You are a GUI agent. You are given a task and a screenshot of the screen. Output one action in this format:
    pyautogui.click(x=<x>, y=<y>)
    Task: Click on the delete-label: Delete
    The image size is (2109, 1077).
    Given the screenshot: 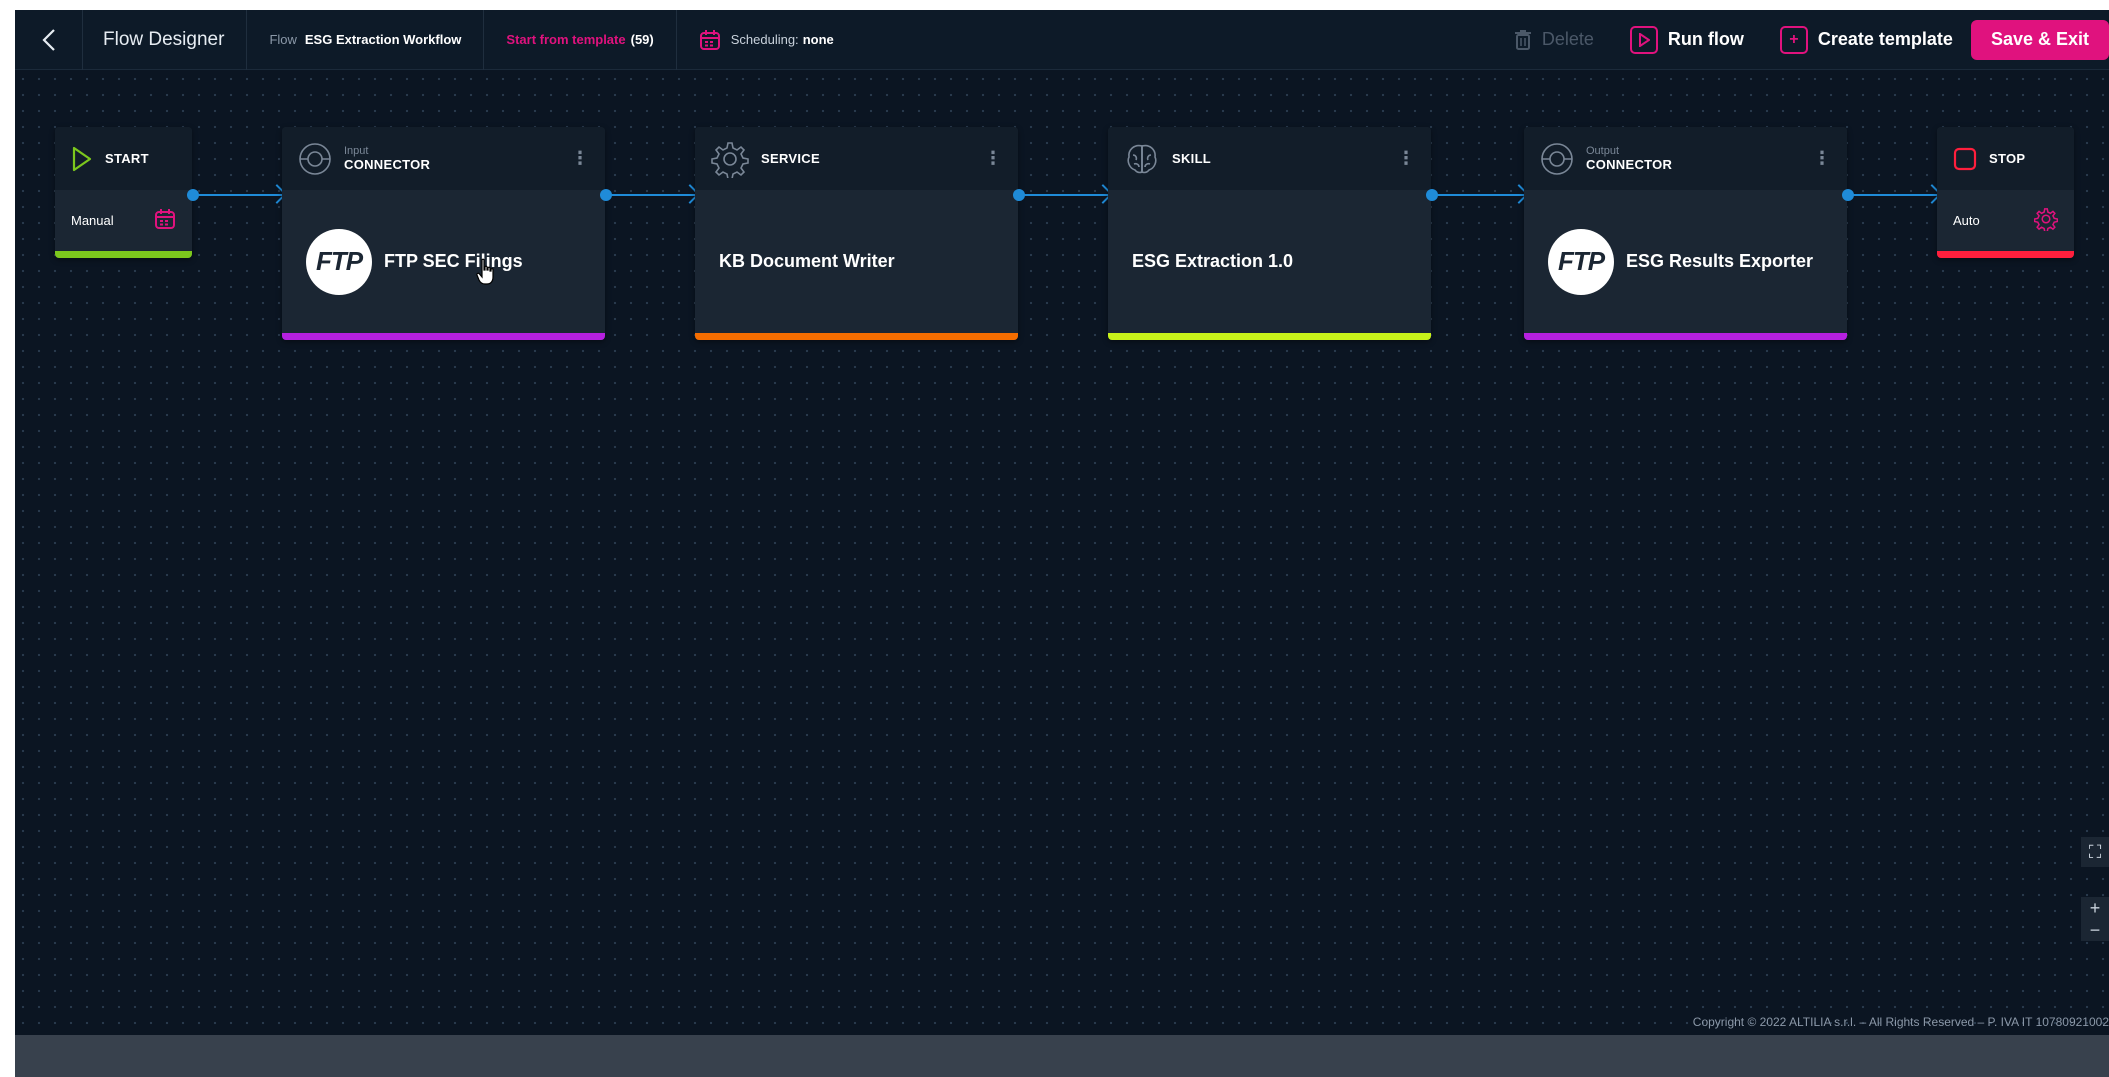 What is the action you would take?
    pyautogui.click(x=1567, y=39)
    